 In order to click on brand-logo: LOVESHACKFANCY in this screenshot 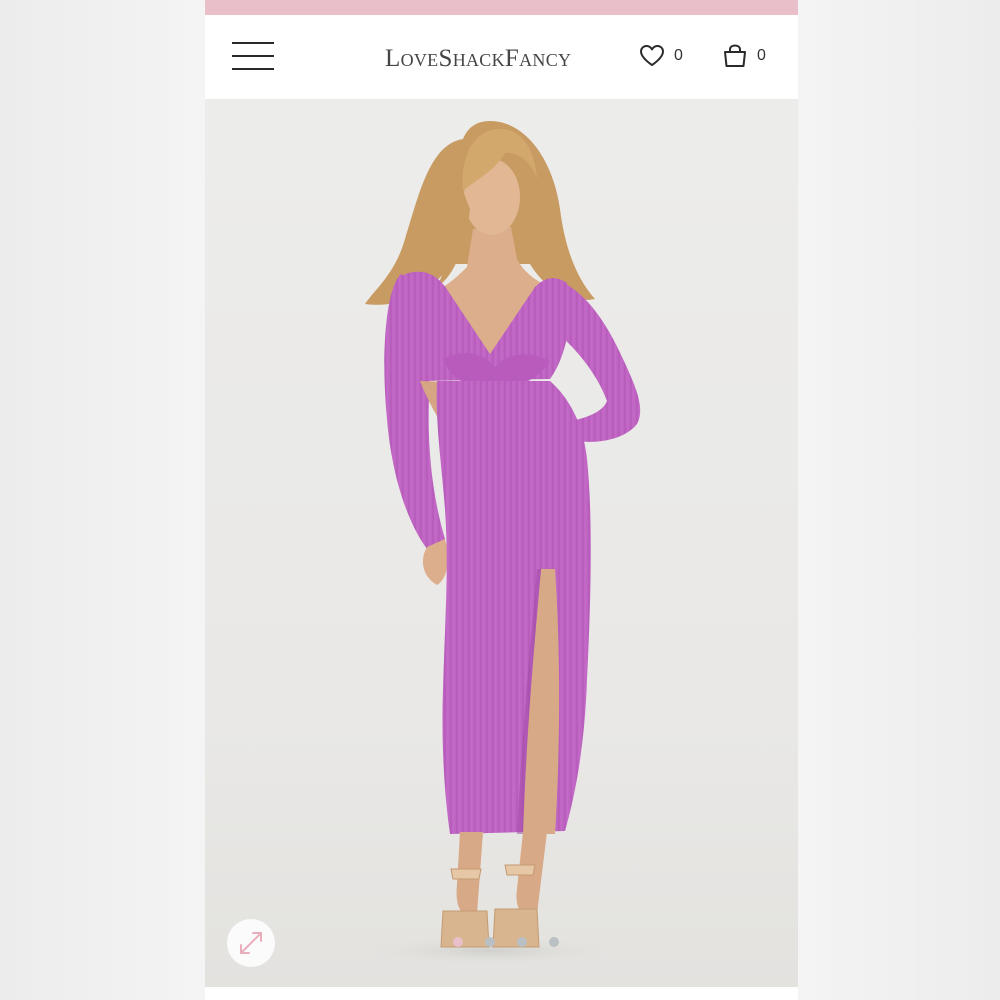, I will do `click(502, 57)`.